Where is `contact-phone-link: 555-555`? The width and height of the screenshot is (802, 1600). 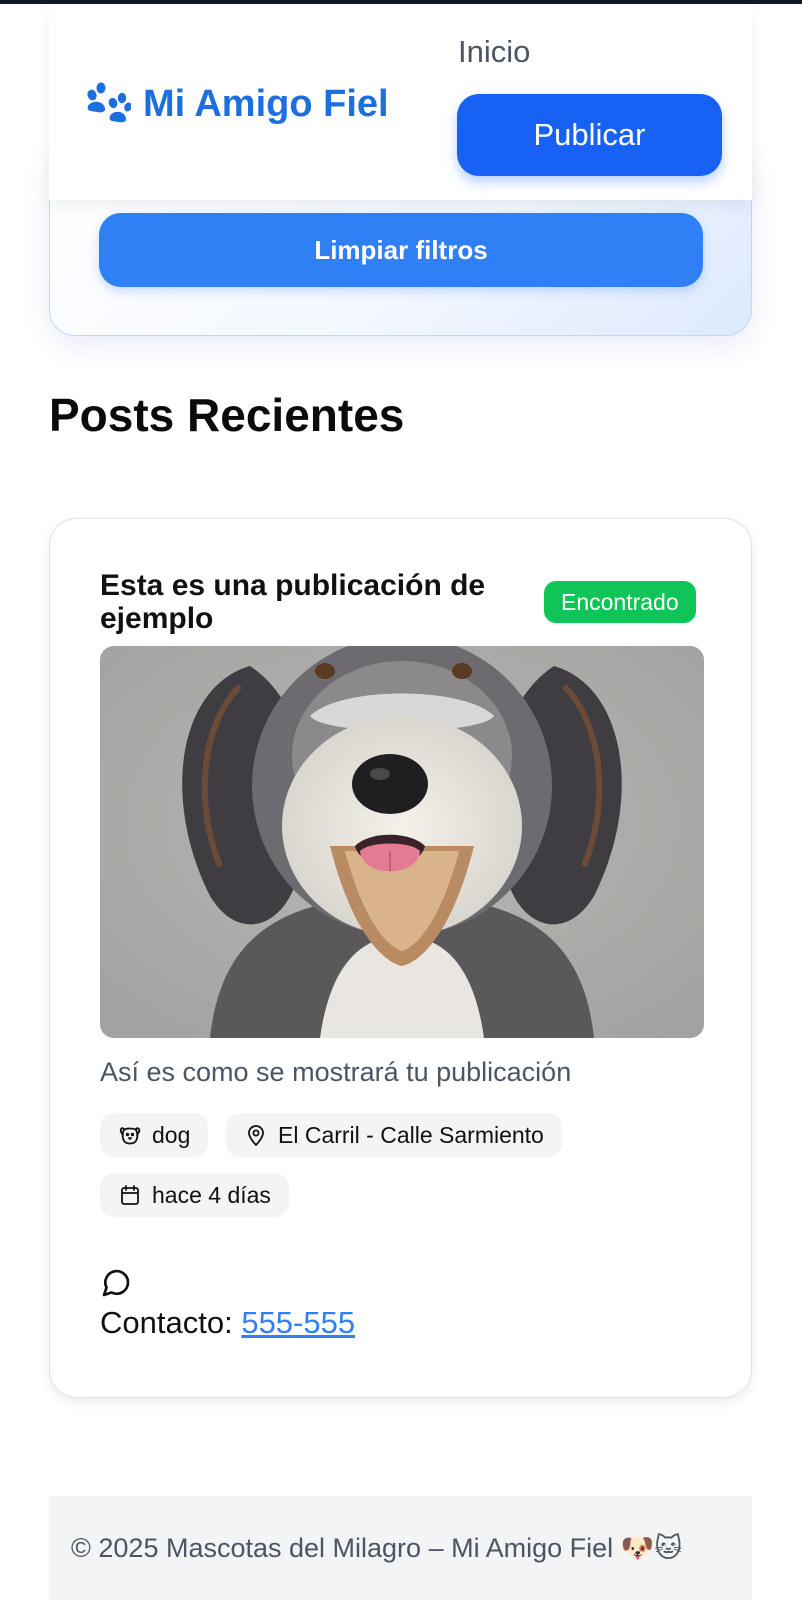 contact-phone-link: 555-555 is located at coordinates (298, 1322).